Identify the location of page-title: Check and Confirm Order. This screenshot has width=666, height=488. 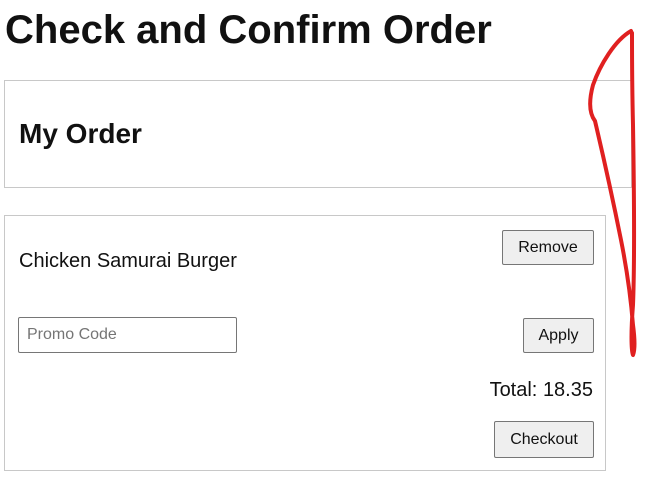
(248, 30).